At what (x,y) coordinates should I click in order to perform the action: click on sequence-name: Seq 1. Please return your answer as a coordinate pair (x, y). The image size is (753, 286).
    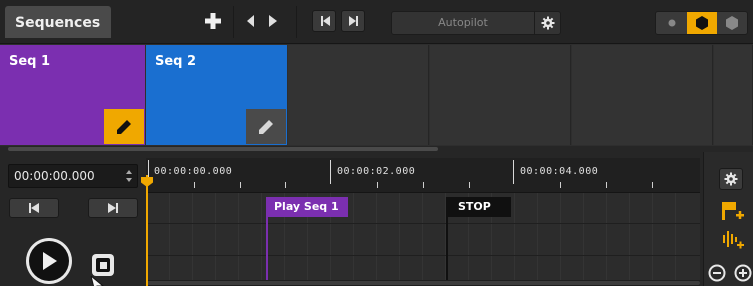
    Looking at the image, I should click on (30, 61).